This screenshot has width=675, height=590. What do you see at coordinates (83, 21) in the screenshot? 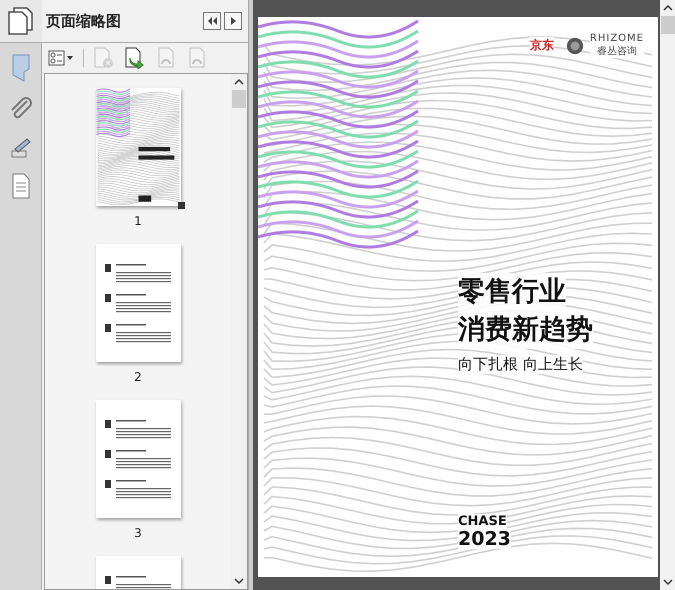
I see `panel-title: 页面缩略图` at bounding box center [83, 21].